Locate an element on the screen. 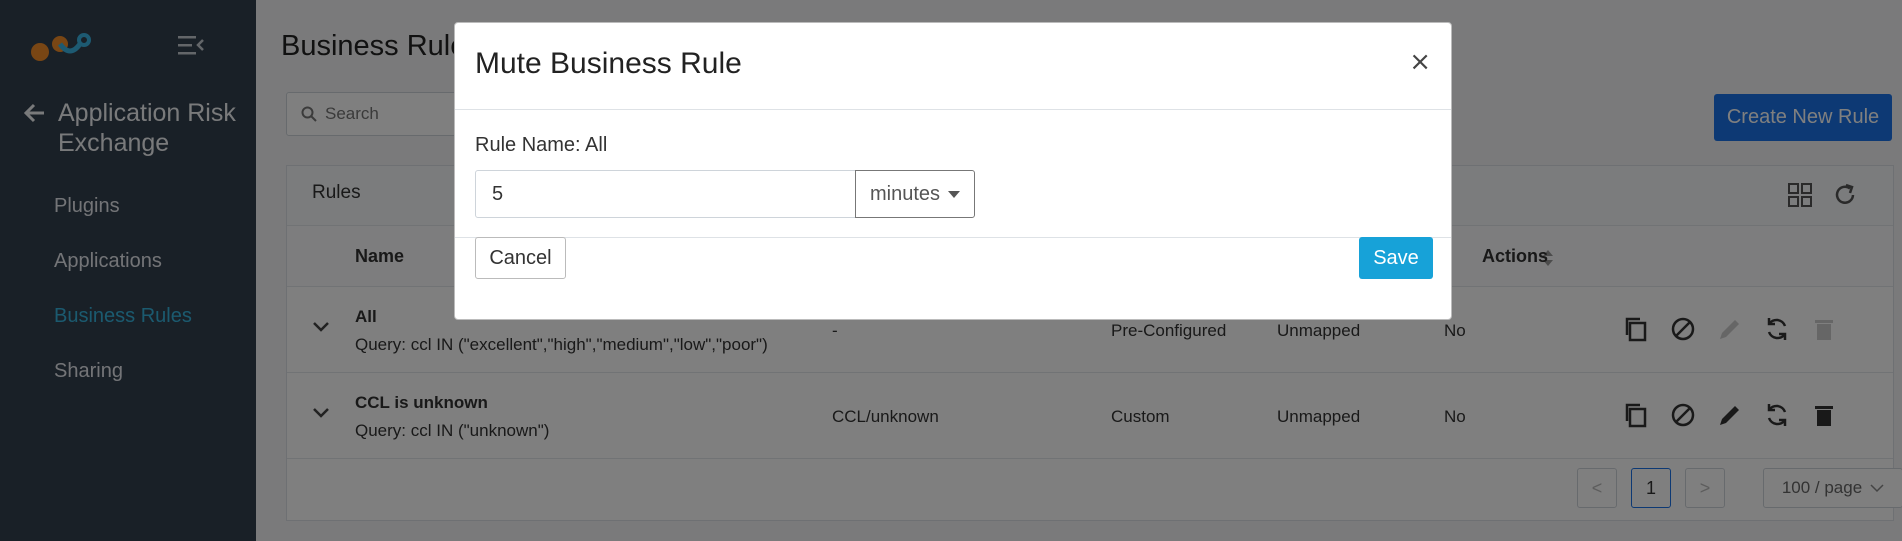 The width and height of the screenshot is (1902, 541). duration-input is located at coordinates (665, 194).